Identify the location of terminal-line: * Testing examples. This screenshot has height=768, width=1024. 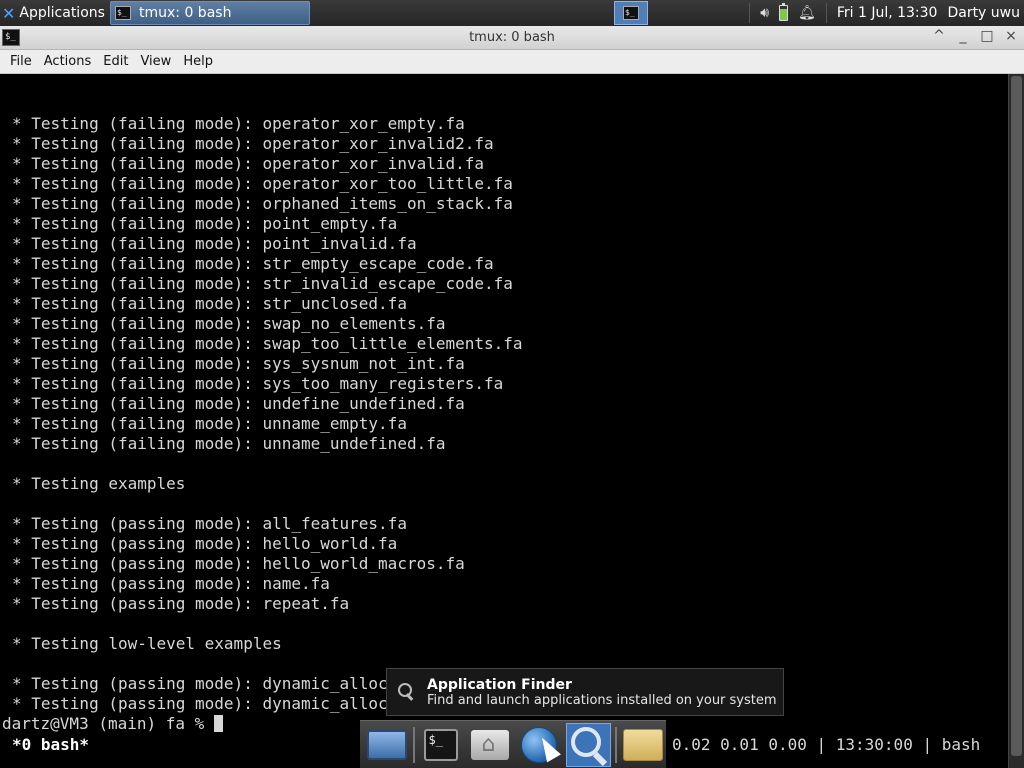
(99, 483).